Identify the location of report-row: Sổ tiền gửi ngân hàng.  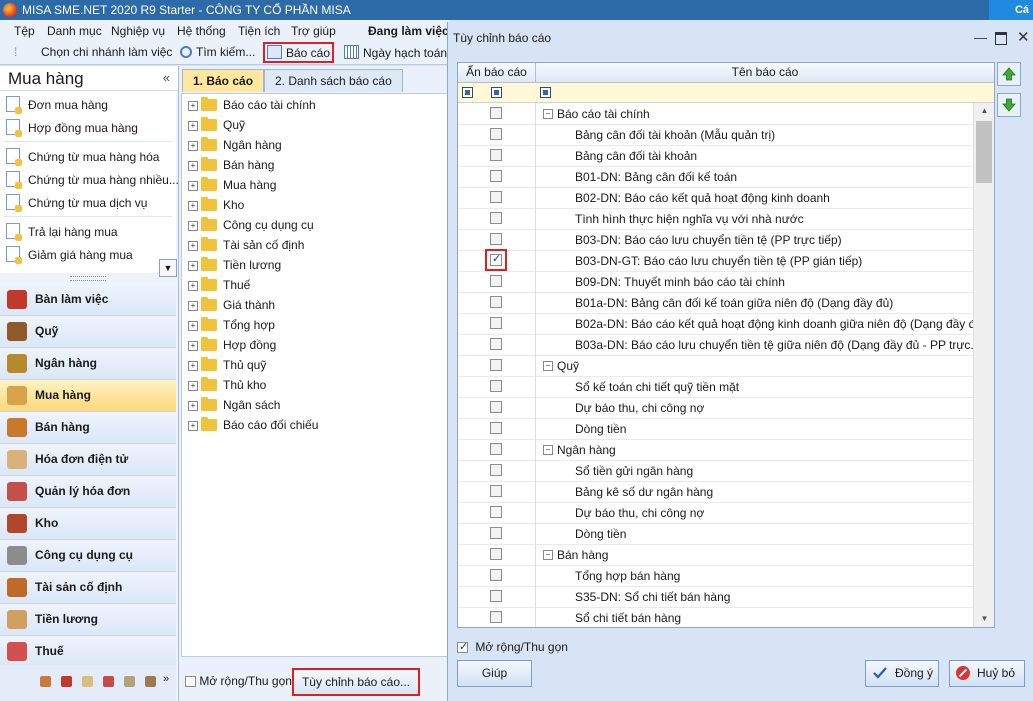
(715, 471).